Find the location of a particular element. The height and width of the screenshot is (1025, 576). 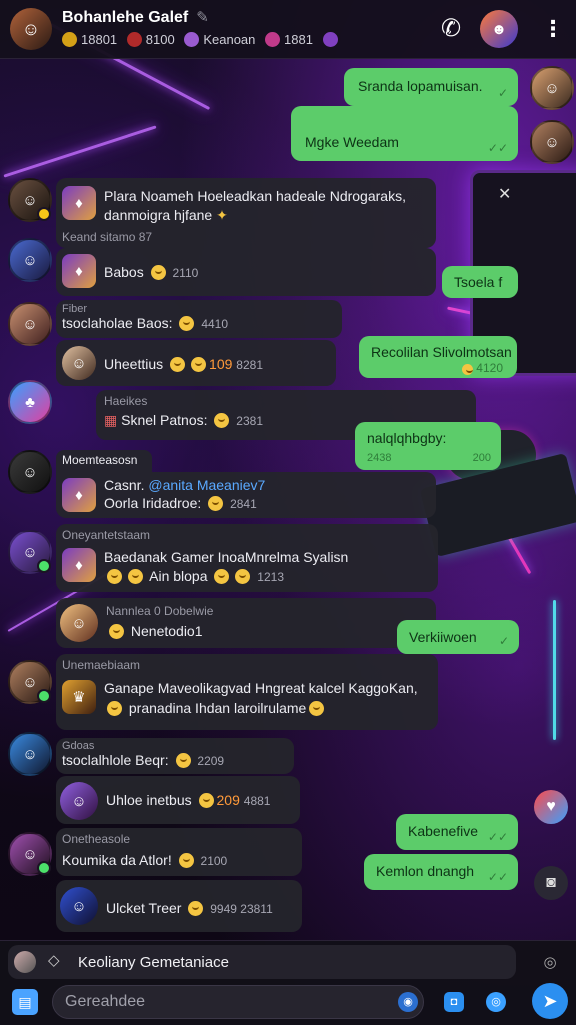

composer-area: ◇ Keoliany Gemetaniace ◎ ▤ ◉ ◘ ◎ ➤ is located at coordinates (288, 982).